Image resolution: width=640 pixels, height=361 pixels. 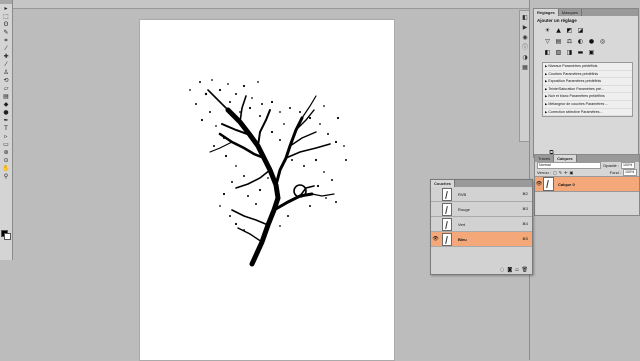 What do you see at coordinates (569, 52) in the screenshot?
I see `threshold-icon: ◨` at bounding box center [569, 52].